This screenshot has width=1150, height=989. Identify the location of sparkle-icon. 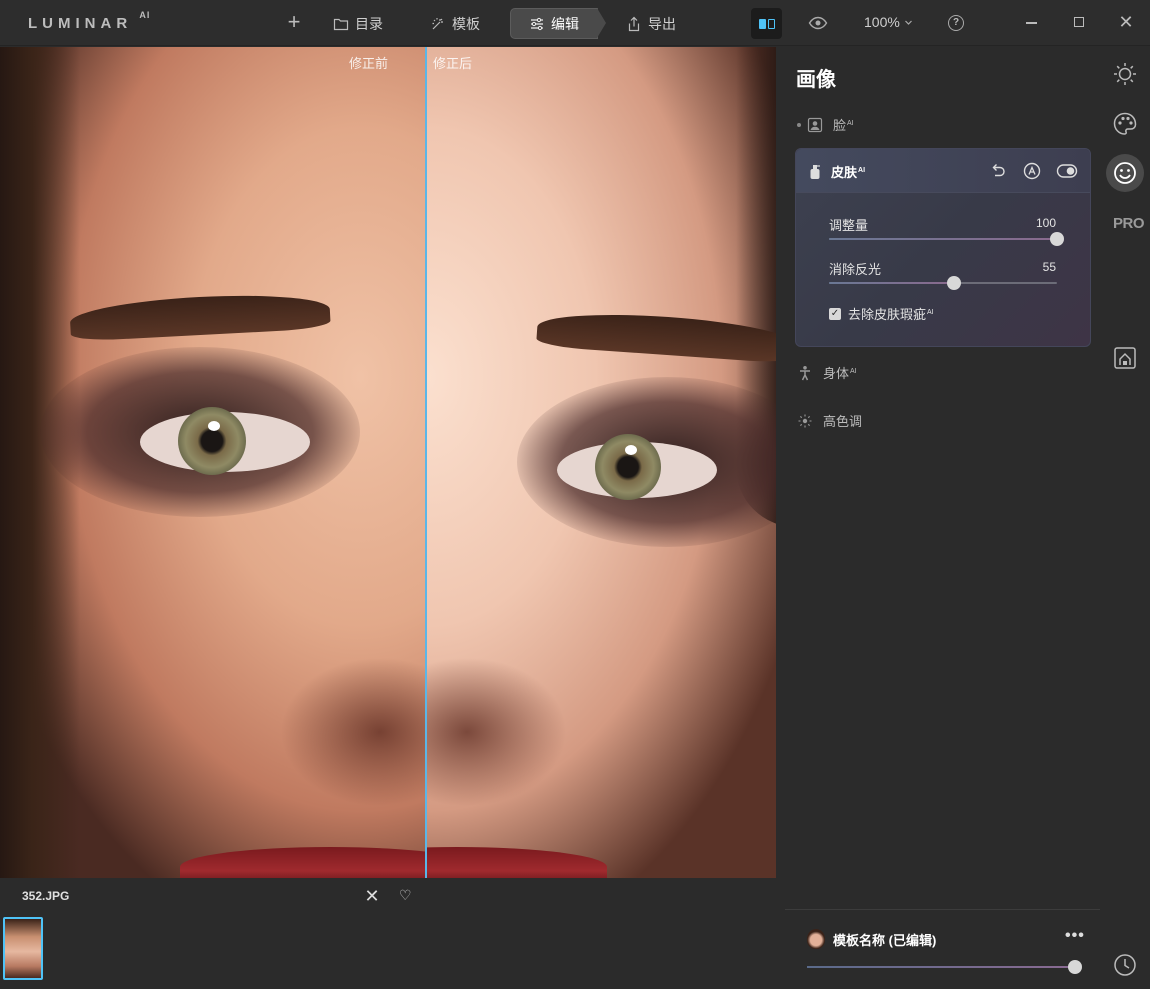
(437, 23).